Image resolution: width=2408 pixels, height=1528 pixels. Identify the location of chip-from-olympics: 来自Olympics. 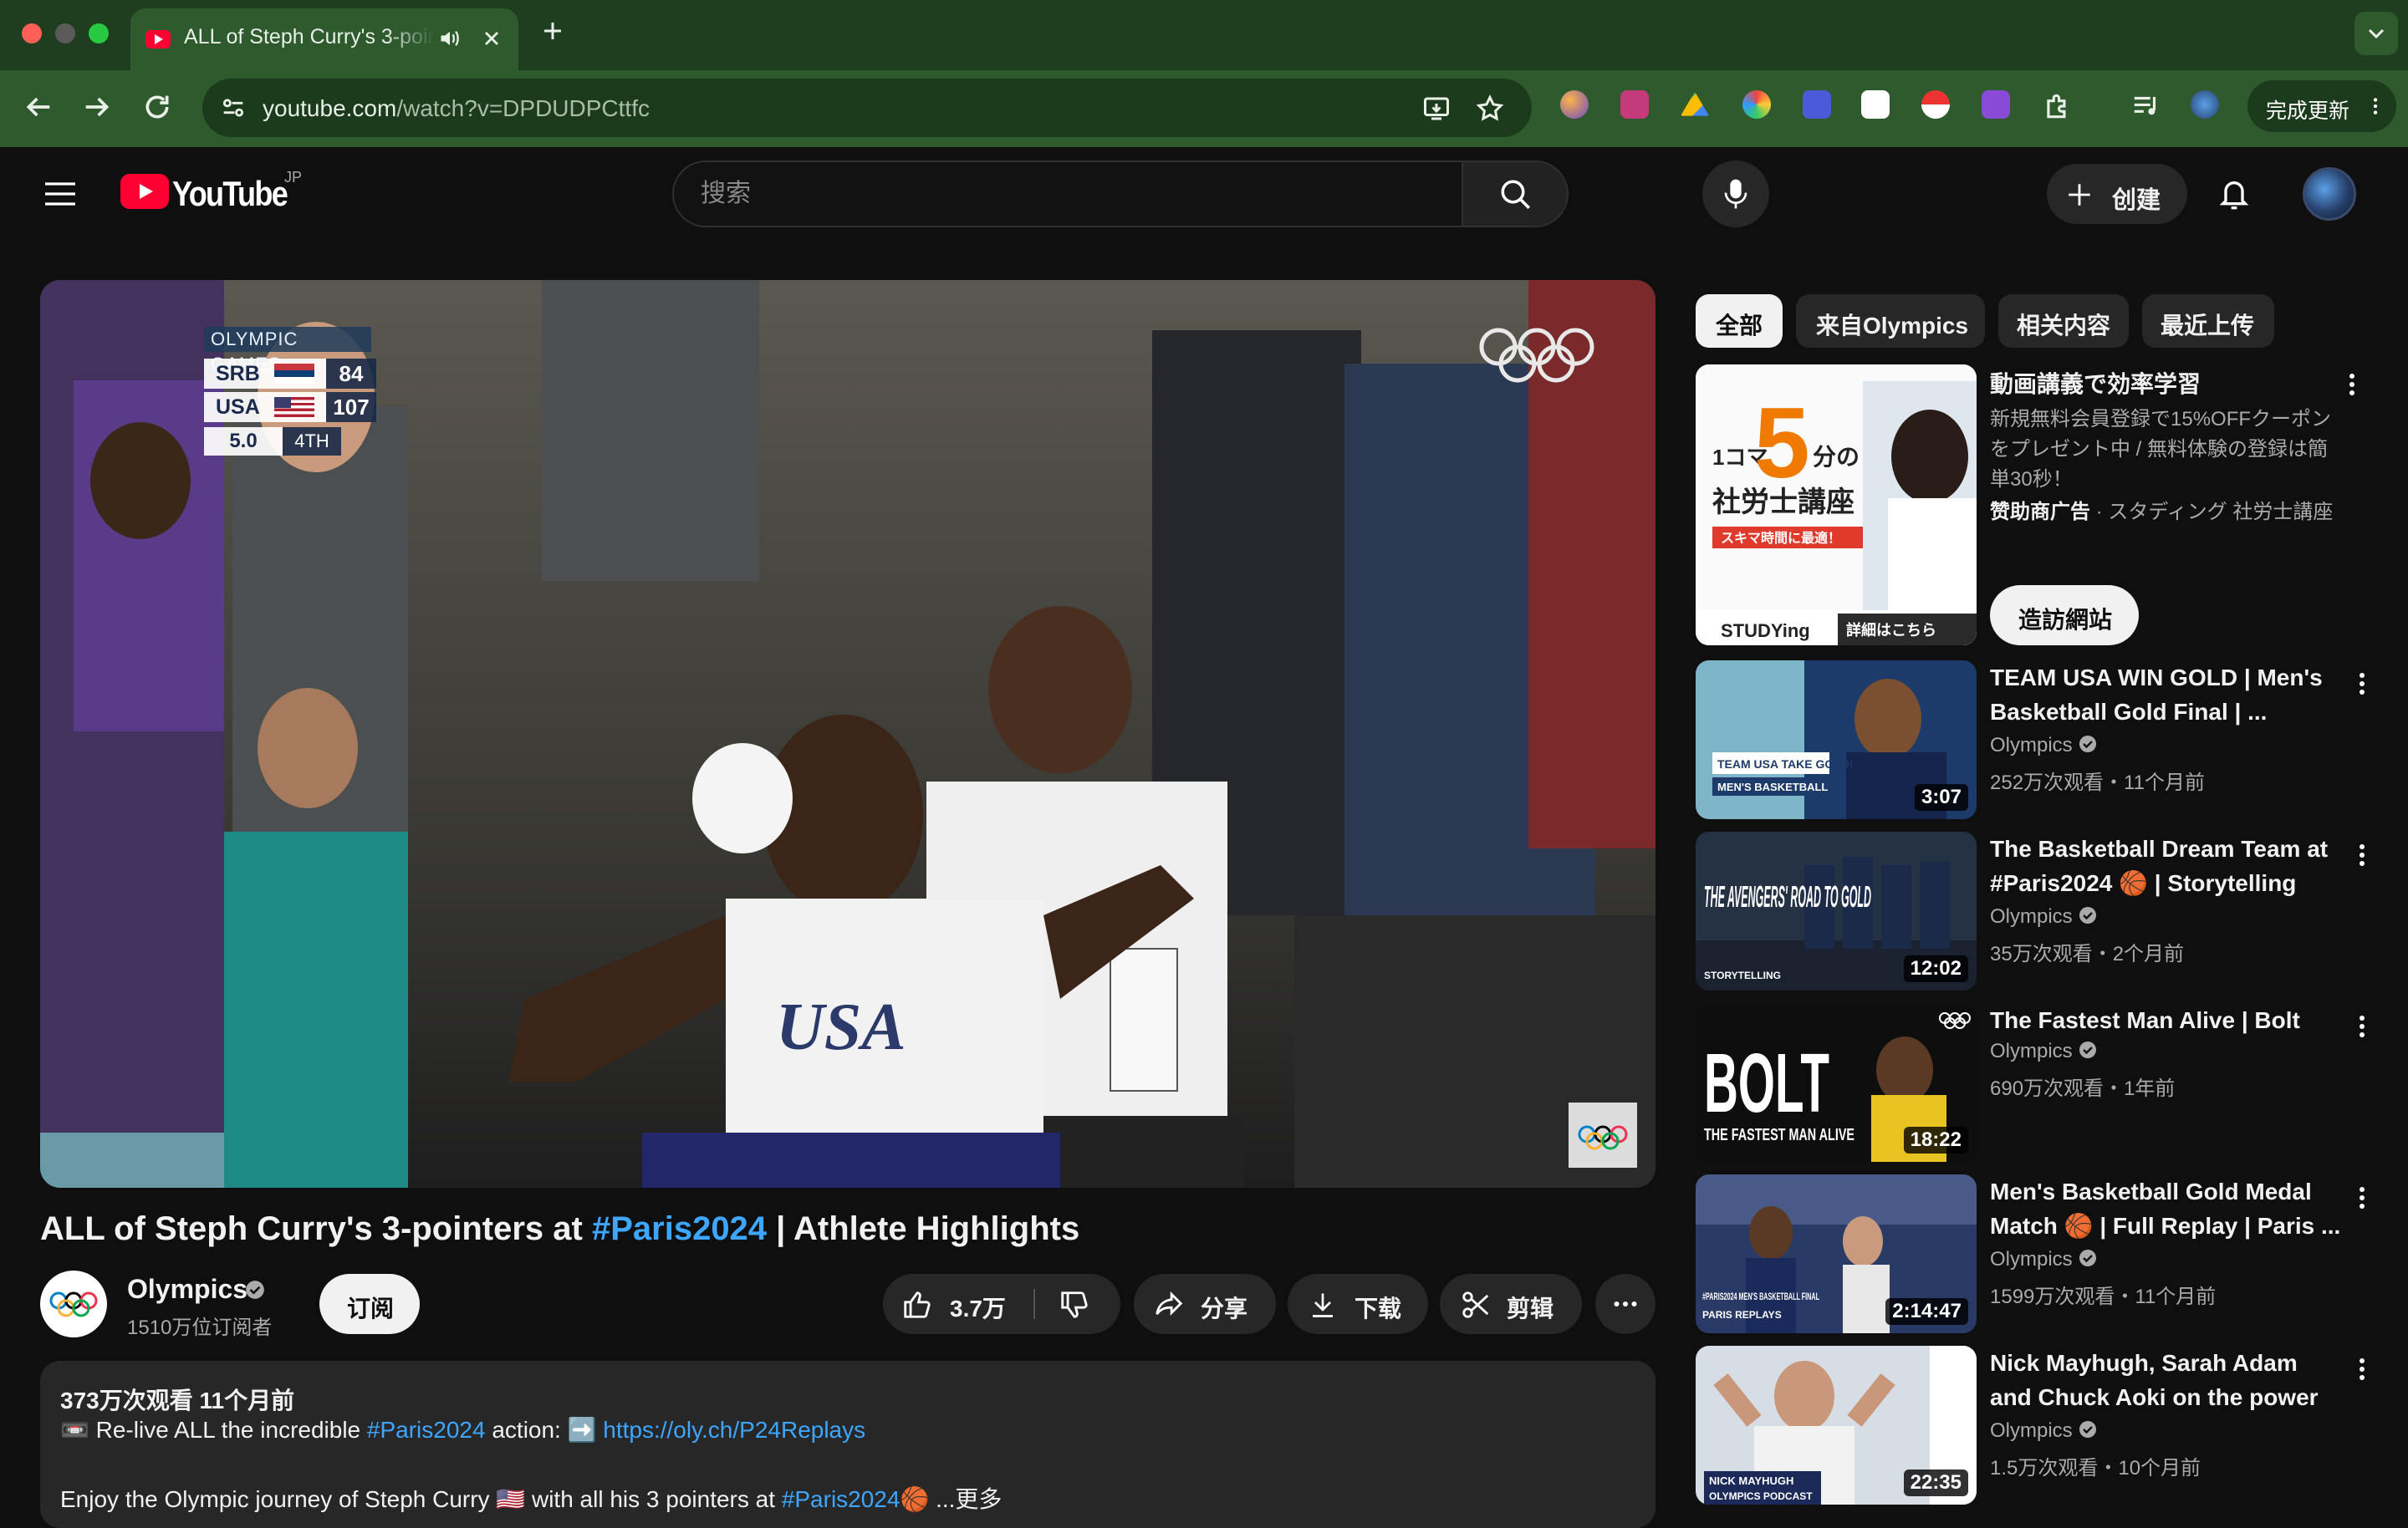
(1891, 321).